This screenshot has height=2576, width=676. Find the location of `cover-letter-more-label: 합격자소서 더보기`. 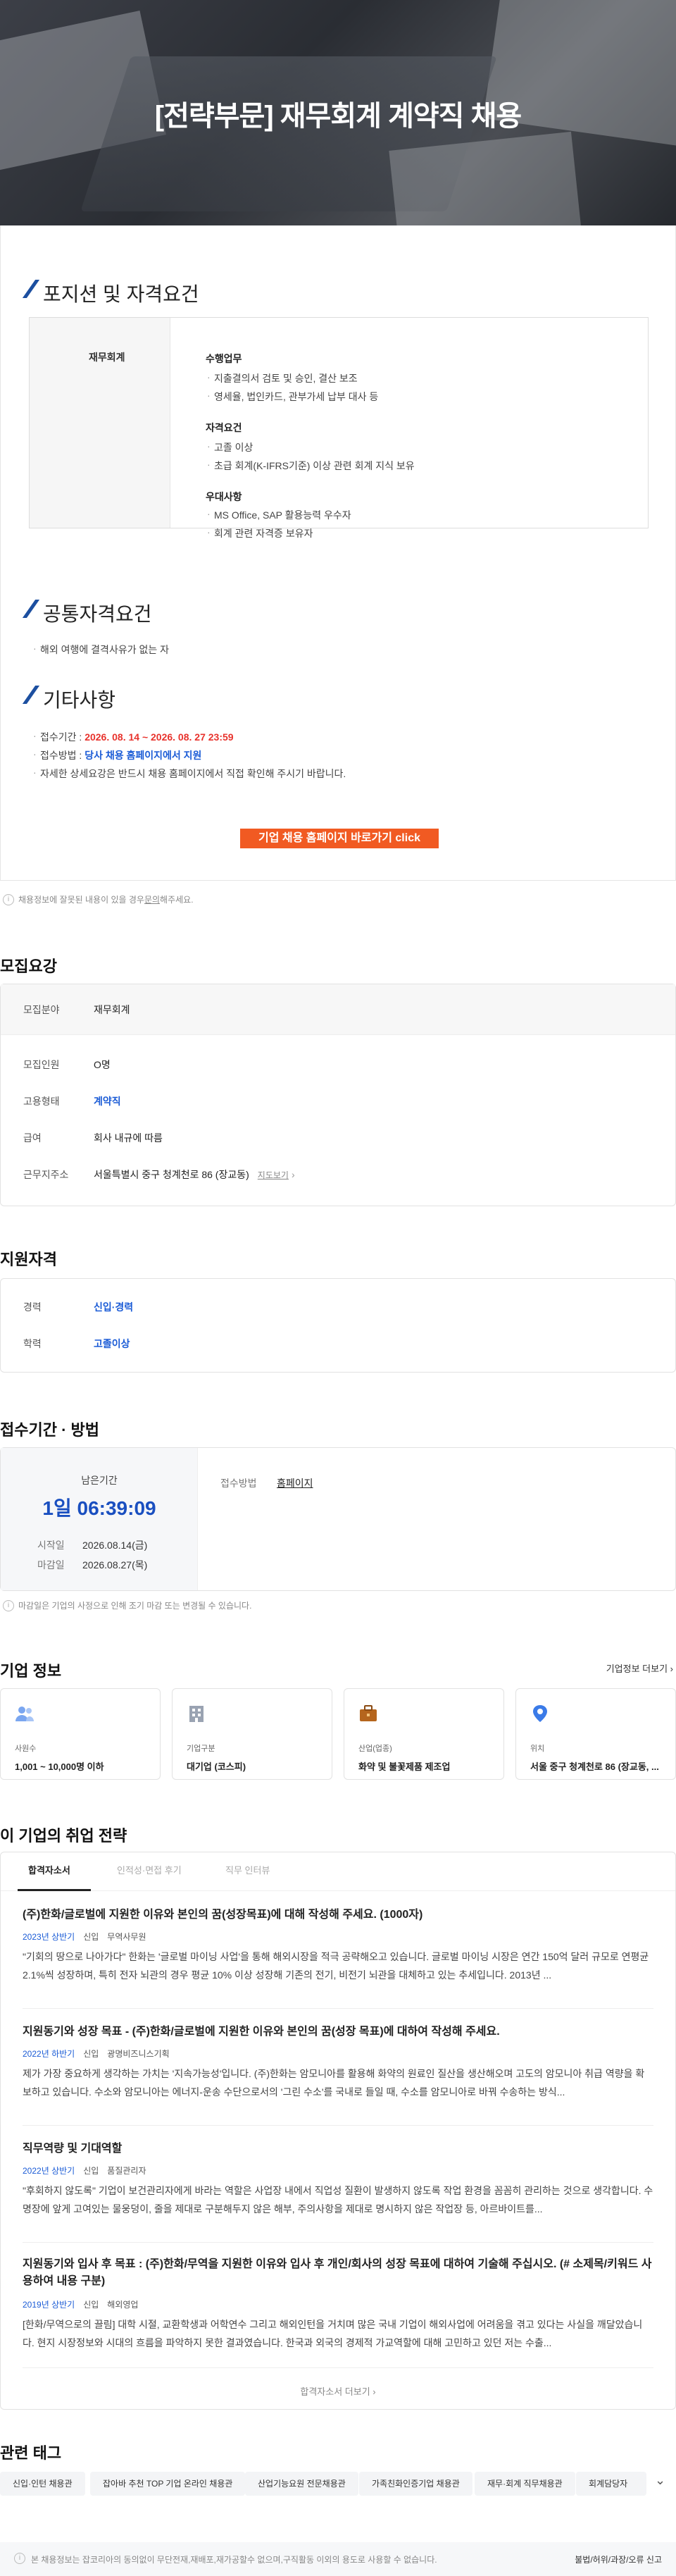

cover-letter-more-label: 합격자소서 더보기 is located at coordinates (335, 2391).